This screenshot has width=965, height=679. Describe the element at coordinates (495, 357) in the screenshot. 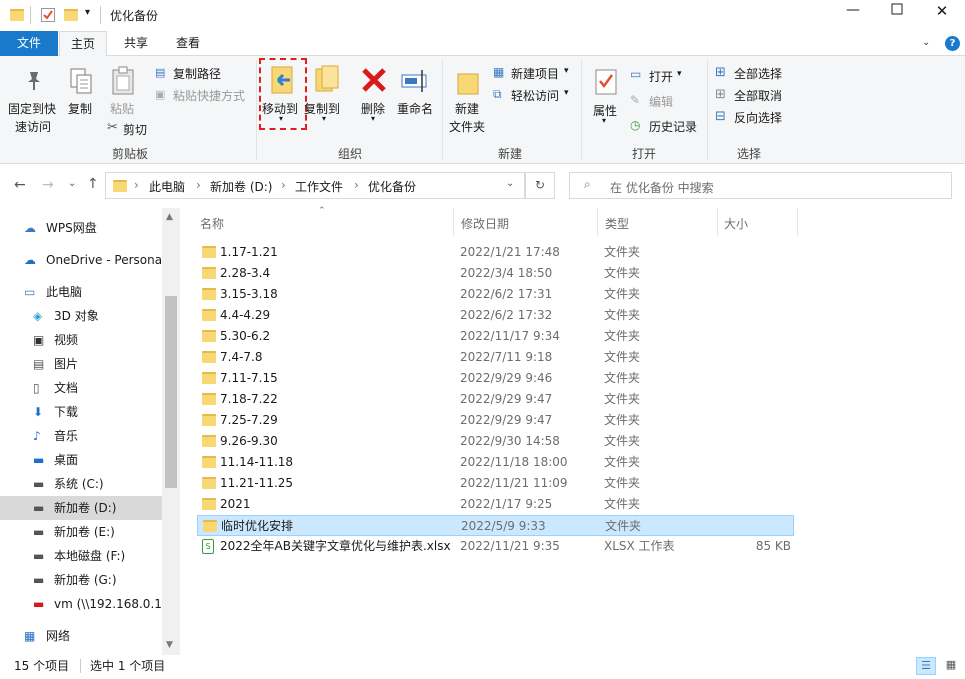

I see `file-row: 7.4-7.8 2022/7/11 9:18 文件夹` at that location.